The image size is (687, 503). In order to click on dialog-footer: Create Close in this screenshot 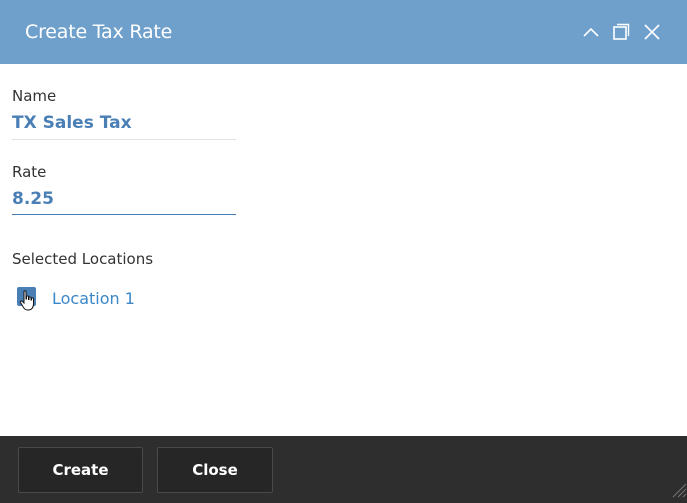, I will do `click(343, 469)`.